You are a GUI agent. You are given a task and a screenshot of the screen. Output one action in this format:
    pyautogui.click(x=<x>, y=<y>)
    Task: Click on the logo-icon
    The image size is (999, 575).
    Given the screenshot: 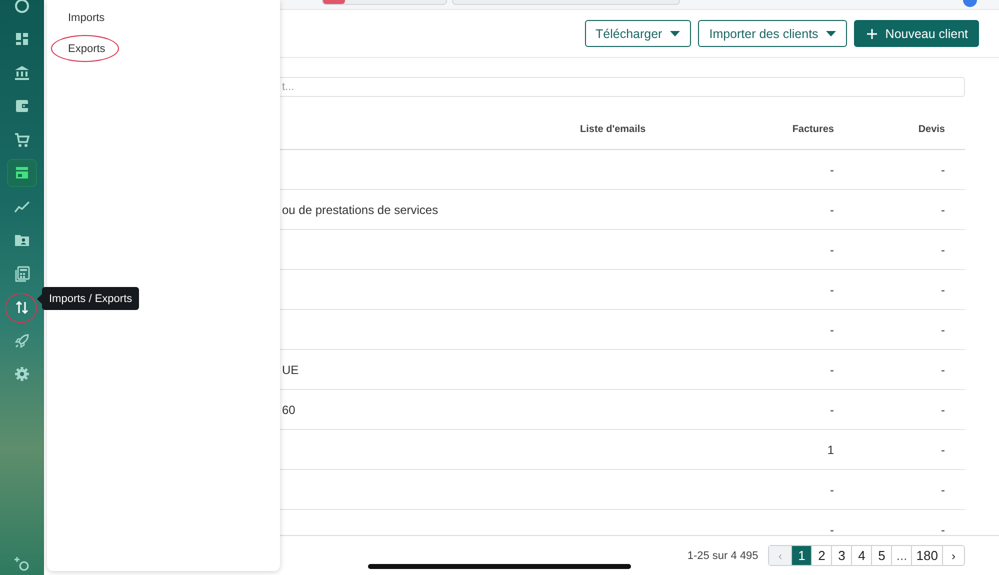 What is the action you would take?
    pyautogui.click(x=22, y=7)
    